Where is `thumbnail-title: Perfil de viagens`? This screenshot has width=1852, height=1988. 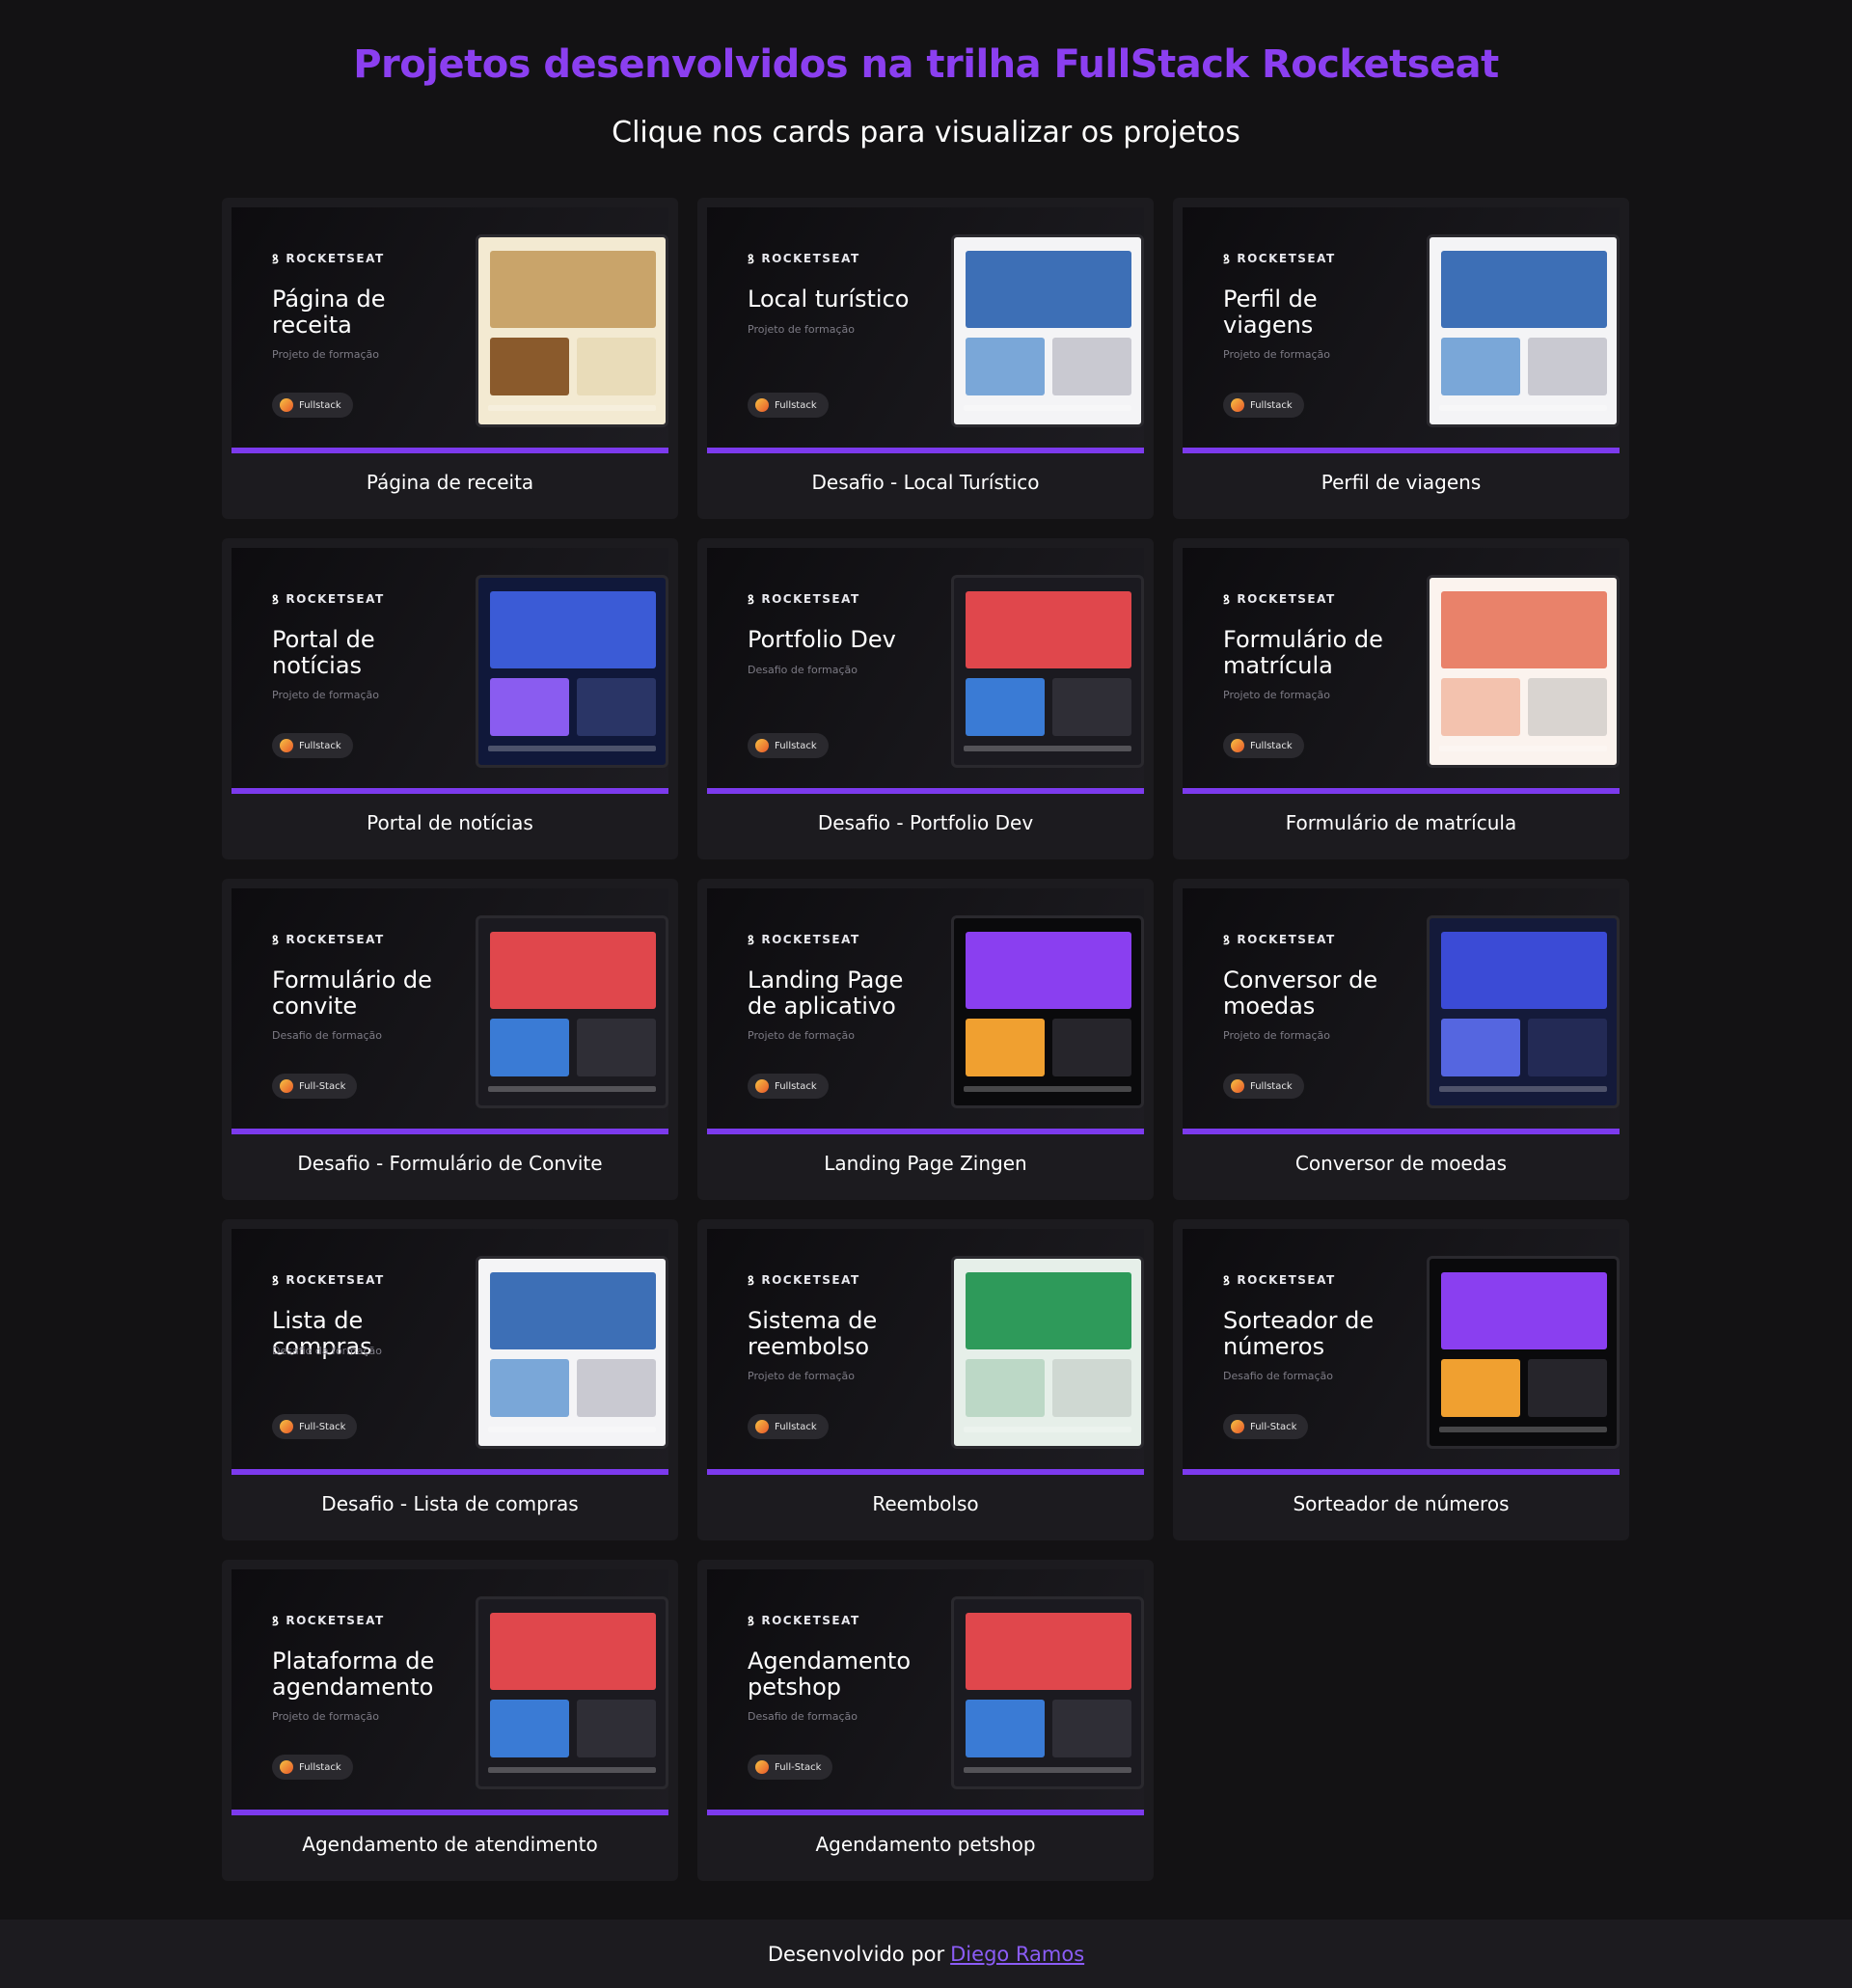
thumbnail-title: Perfil de viagens is located at coordinates (1271, 312).